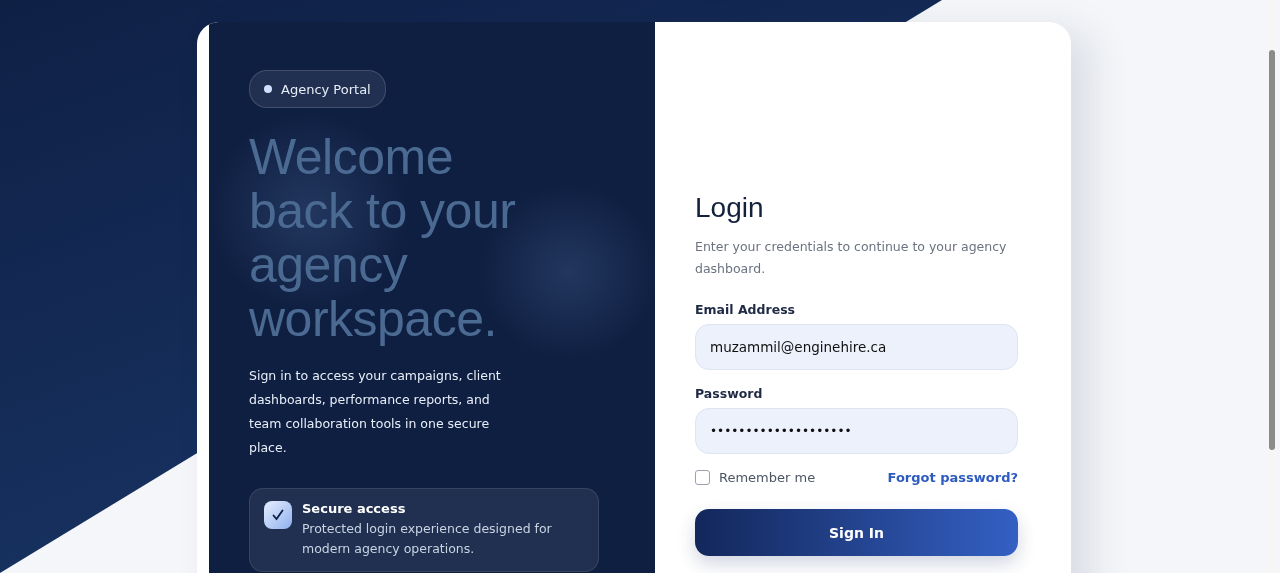 The image size is (1280, 573). Describe the element at coordinates (354, 508) in the screenshot. I see `feature-title: Secure access` at that location.